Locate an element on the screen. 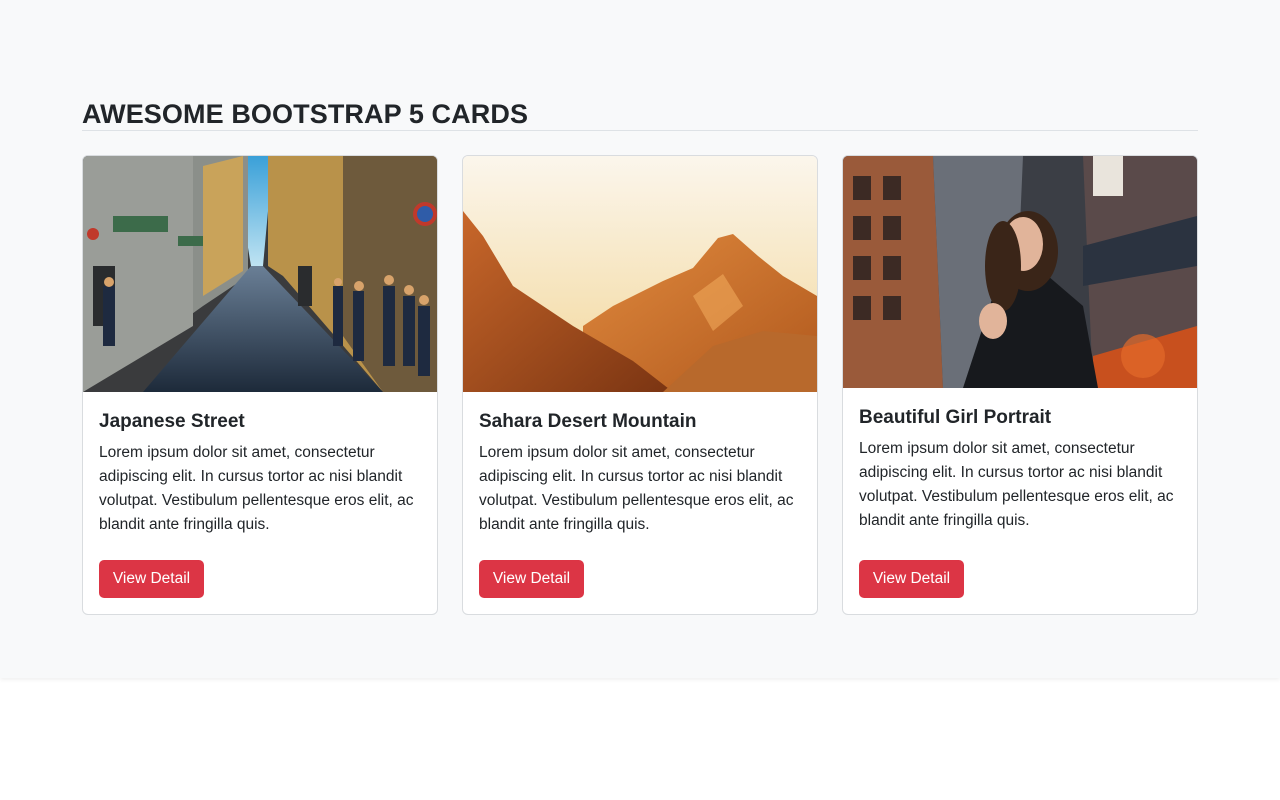 The width and height of the screenshot is (1280, 800). card-title: Sahara Desert Mountain is located at coordinates (588, 421).